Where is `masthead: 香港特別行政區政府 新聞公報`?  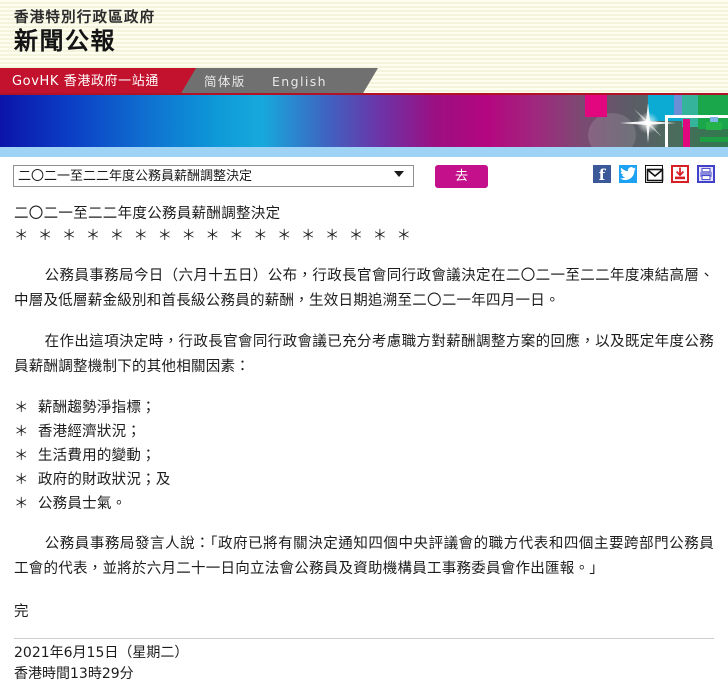
masthead: 香港特別行政區政府 新聞公報 is located at coordinates (364, 34).